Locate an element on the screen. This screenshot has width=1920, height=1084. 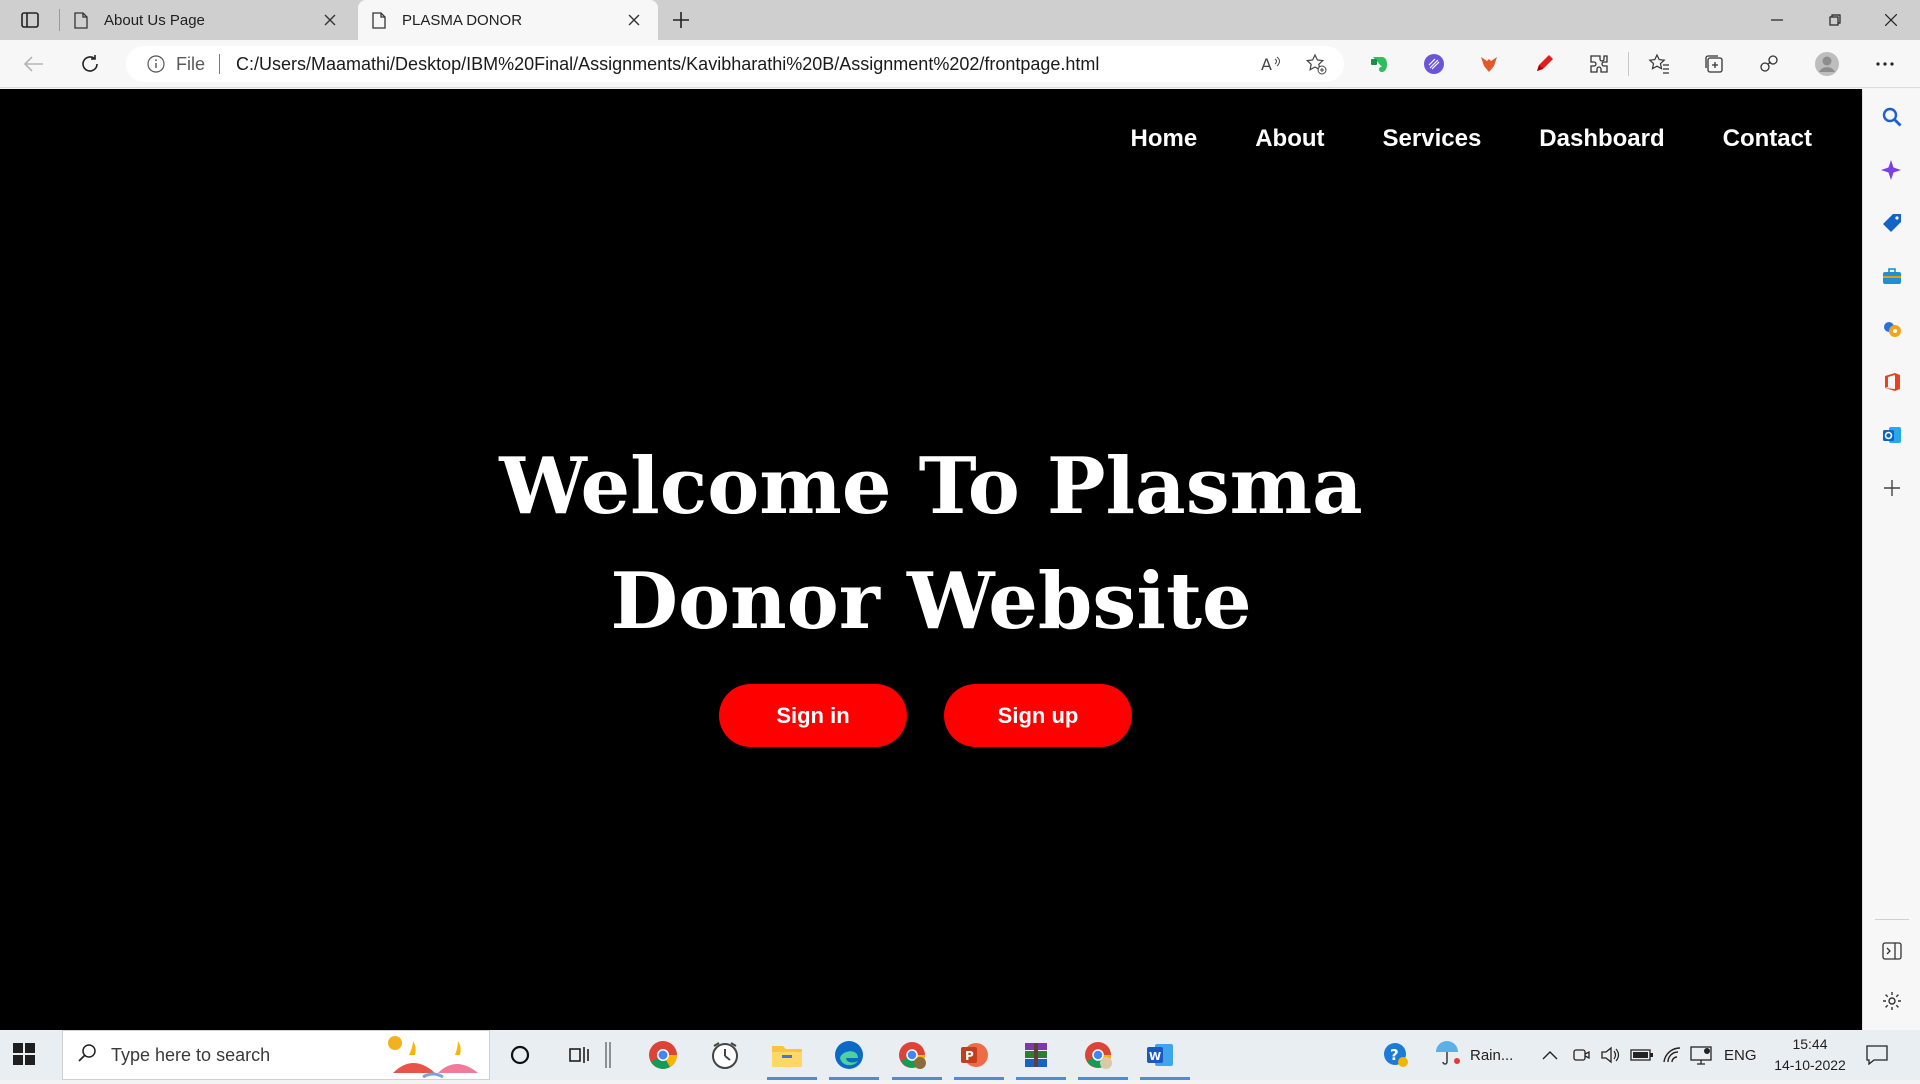
clock-app-icon is located at coordinates (725, 1055).